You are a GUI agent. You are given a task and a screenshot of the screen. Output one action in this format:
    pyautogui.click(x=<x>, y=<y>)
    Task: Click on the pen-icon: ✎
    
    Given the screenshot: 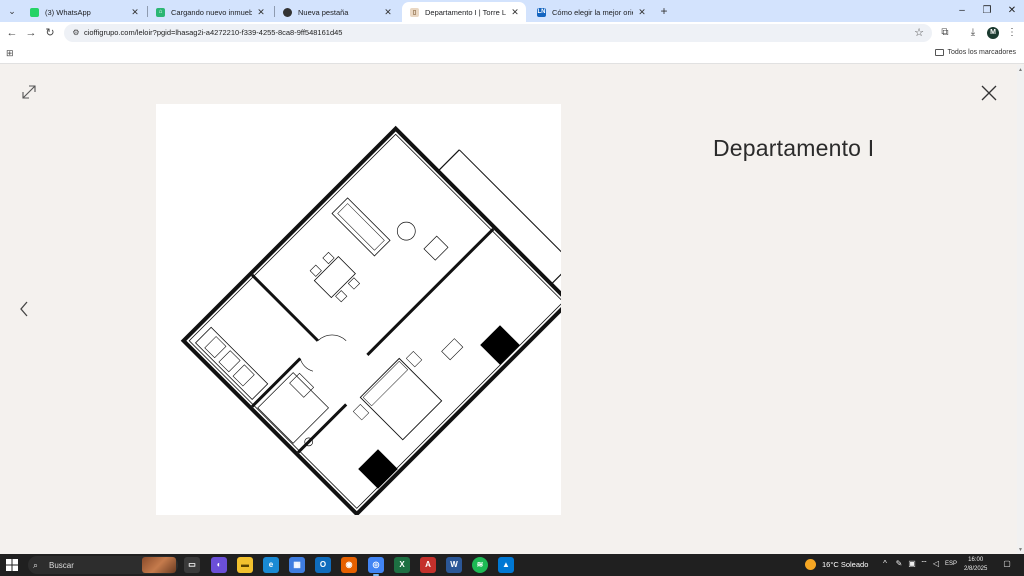 What is the action you would take?
    pyautogui.click(x=899, y=563)
    